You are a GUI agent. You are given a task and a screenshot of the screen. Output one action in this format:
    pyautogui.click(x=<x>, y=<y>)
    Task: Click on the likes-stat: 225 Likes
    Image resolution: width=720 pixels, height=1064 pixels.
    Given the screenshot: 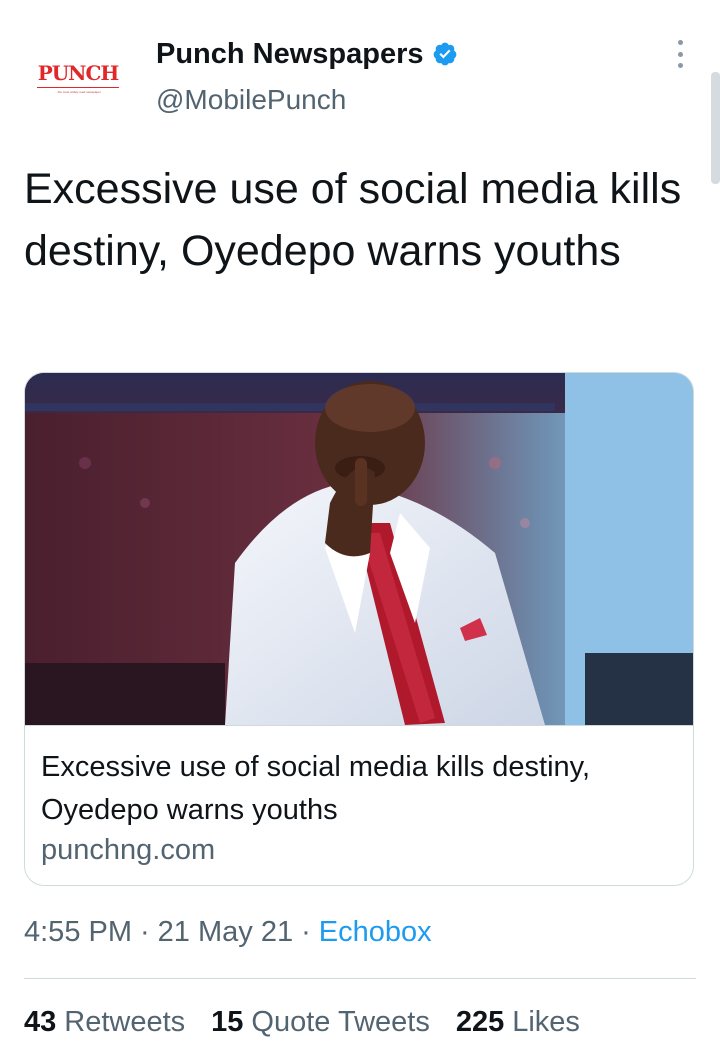 What is the action you would take?
    pyautogui.click(x=518, y=1022)
    